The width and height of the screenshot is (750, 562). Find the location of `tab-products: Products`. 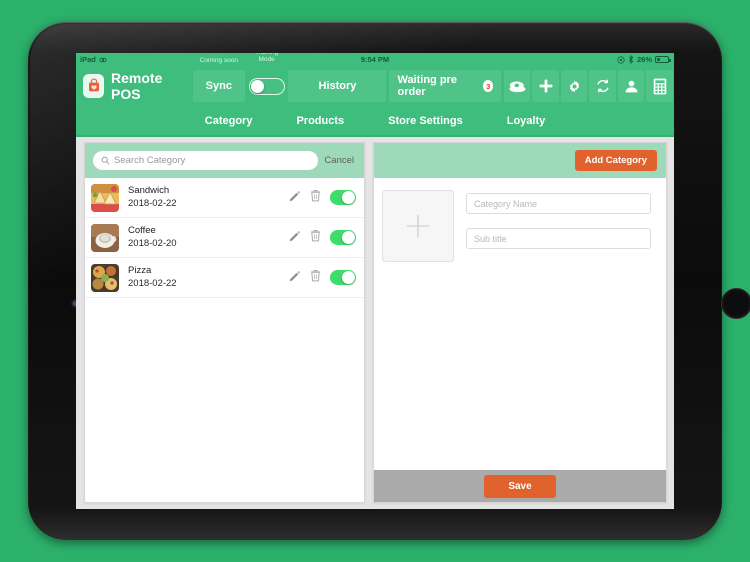

tab-products: Products is located at coordinates (320, 121).